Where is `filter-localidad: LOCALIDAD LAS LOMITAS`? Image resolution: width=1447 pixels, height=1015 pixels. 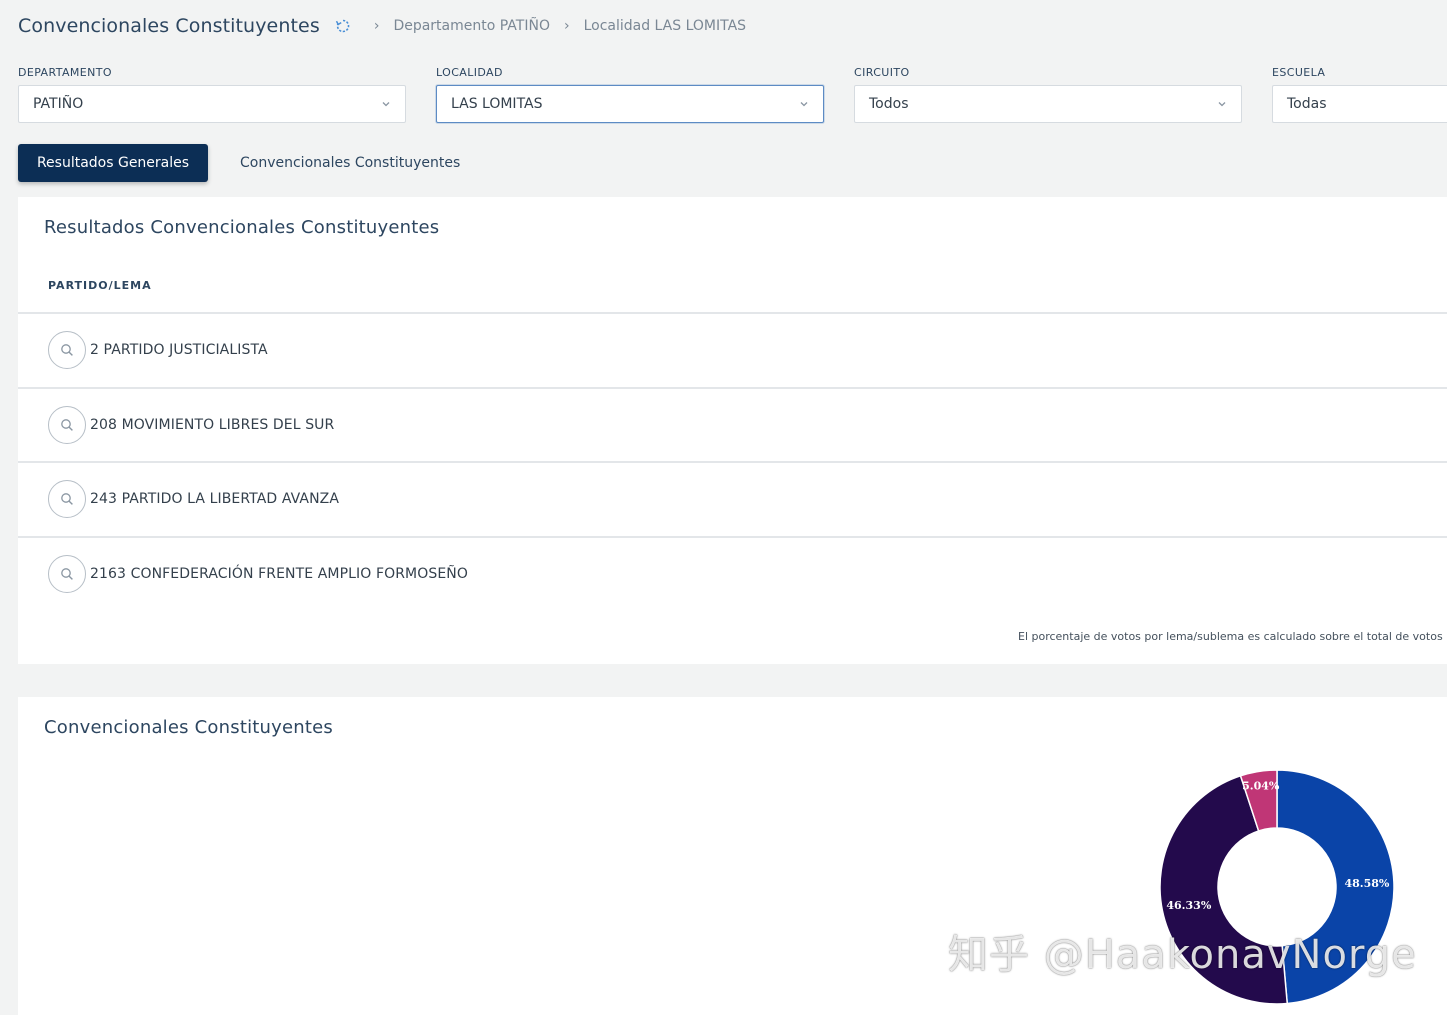 filter-localidad: LOCALIDAD LAS LOMITAS is located at coordinates (630, 94).